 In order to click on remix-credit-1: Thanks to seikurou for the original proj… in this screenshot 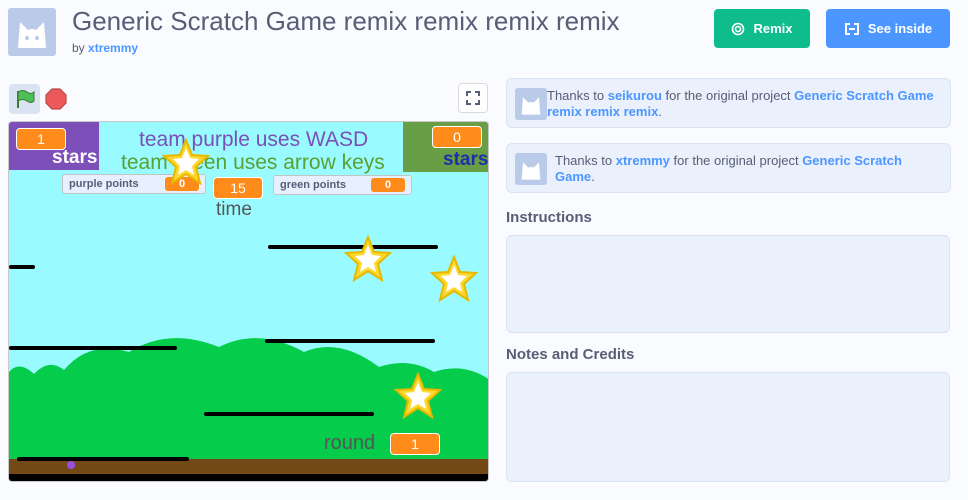, I will do `click(728, 103)`.